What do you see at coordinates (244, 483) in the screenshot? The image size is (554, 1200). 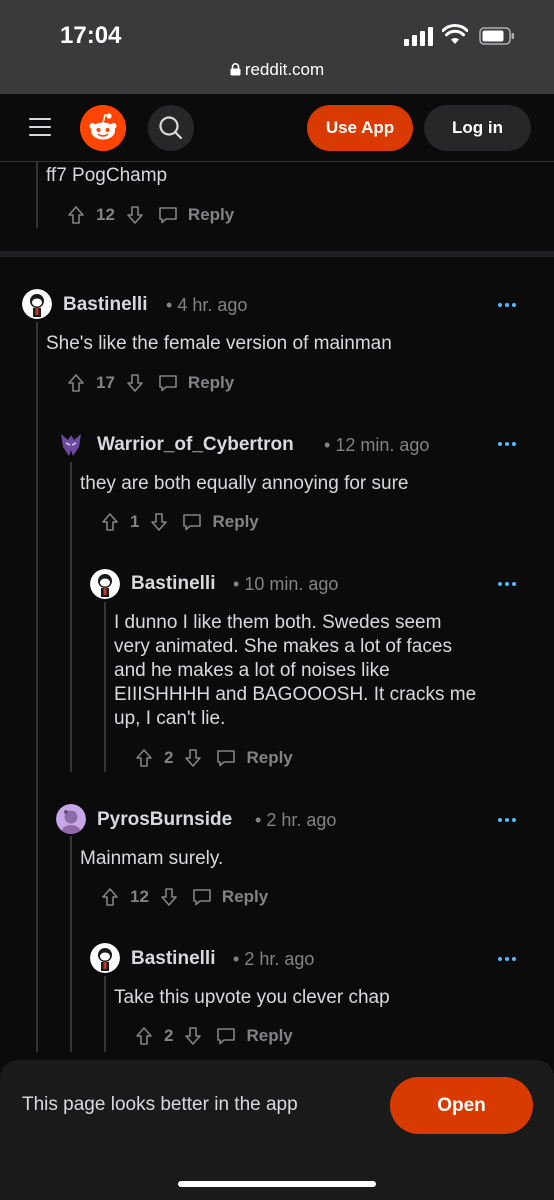 I see `comment-body: they are both equally annoying for sure` at bounding box center [244, 483].